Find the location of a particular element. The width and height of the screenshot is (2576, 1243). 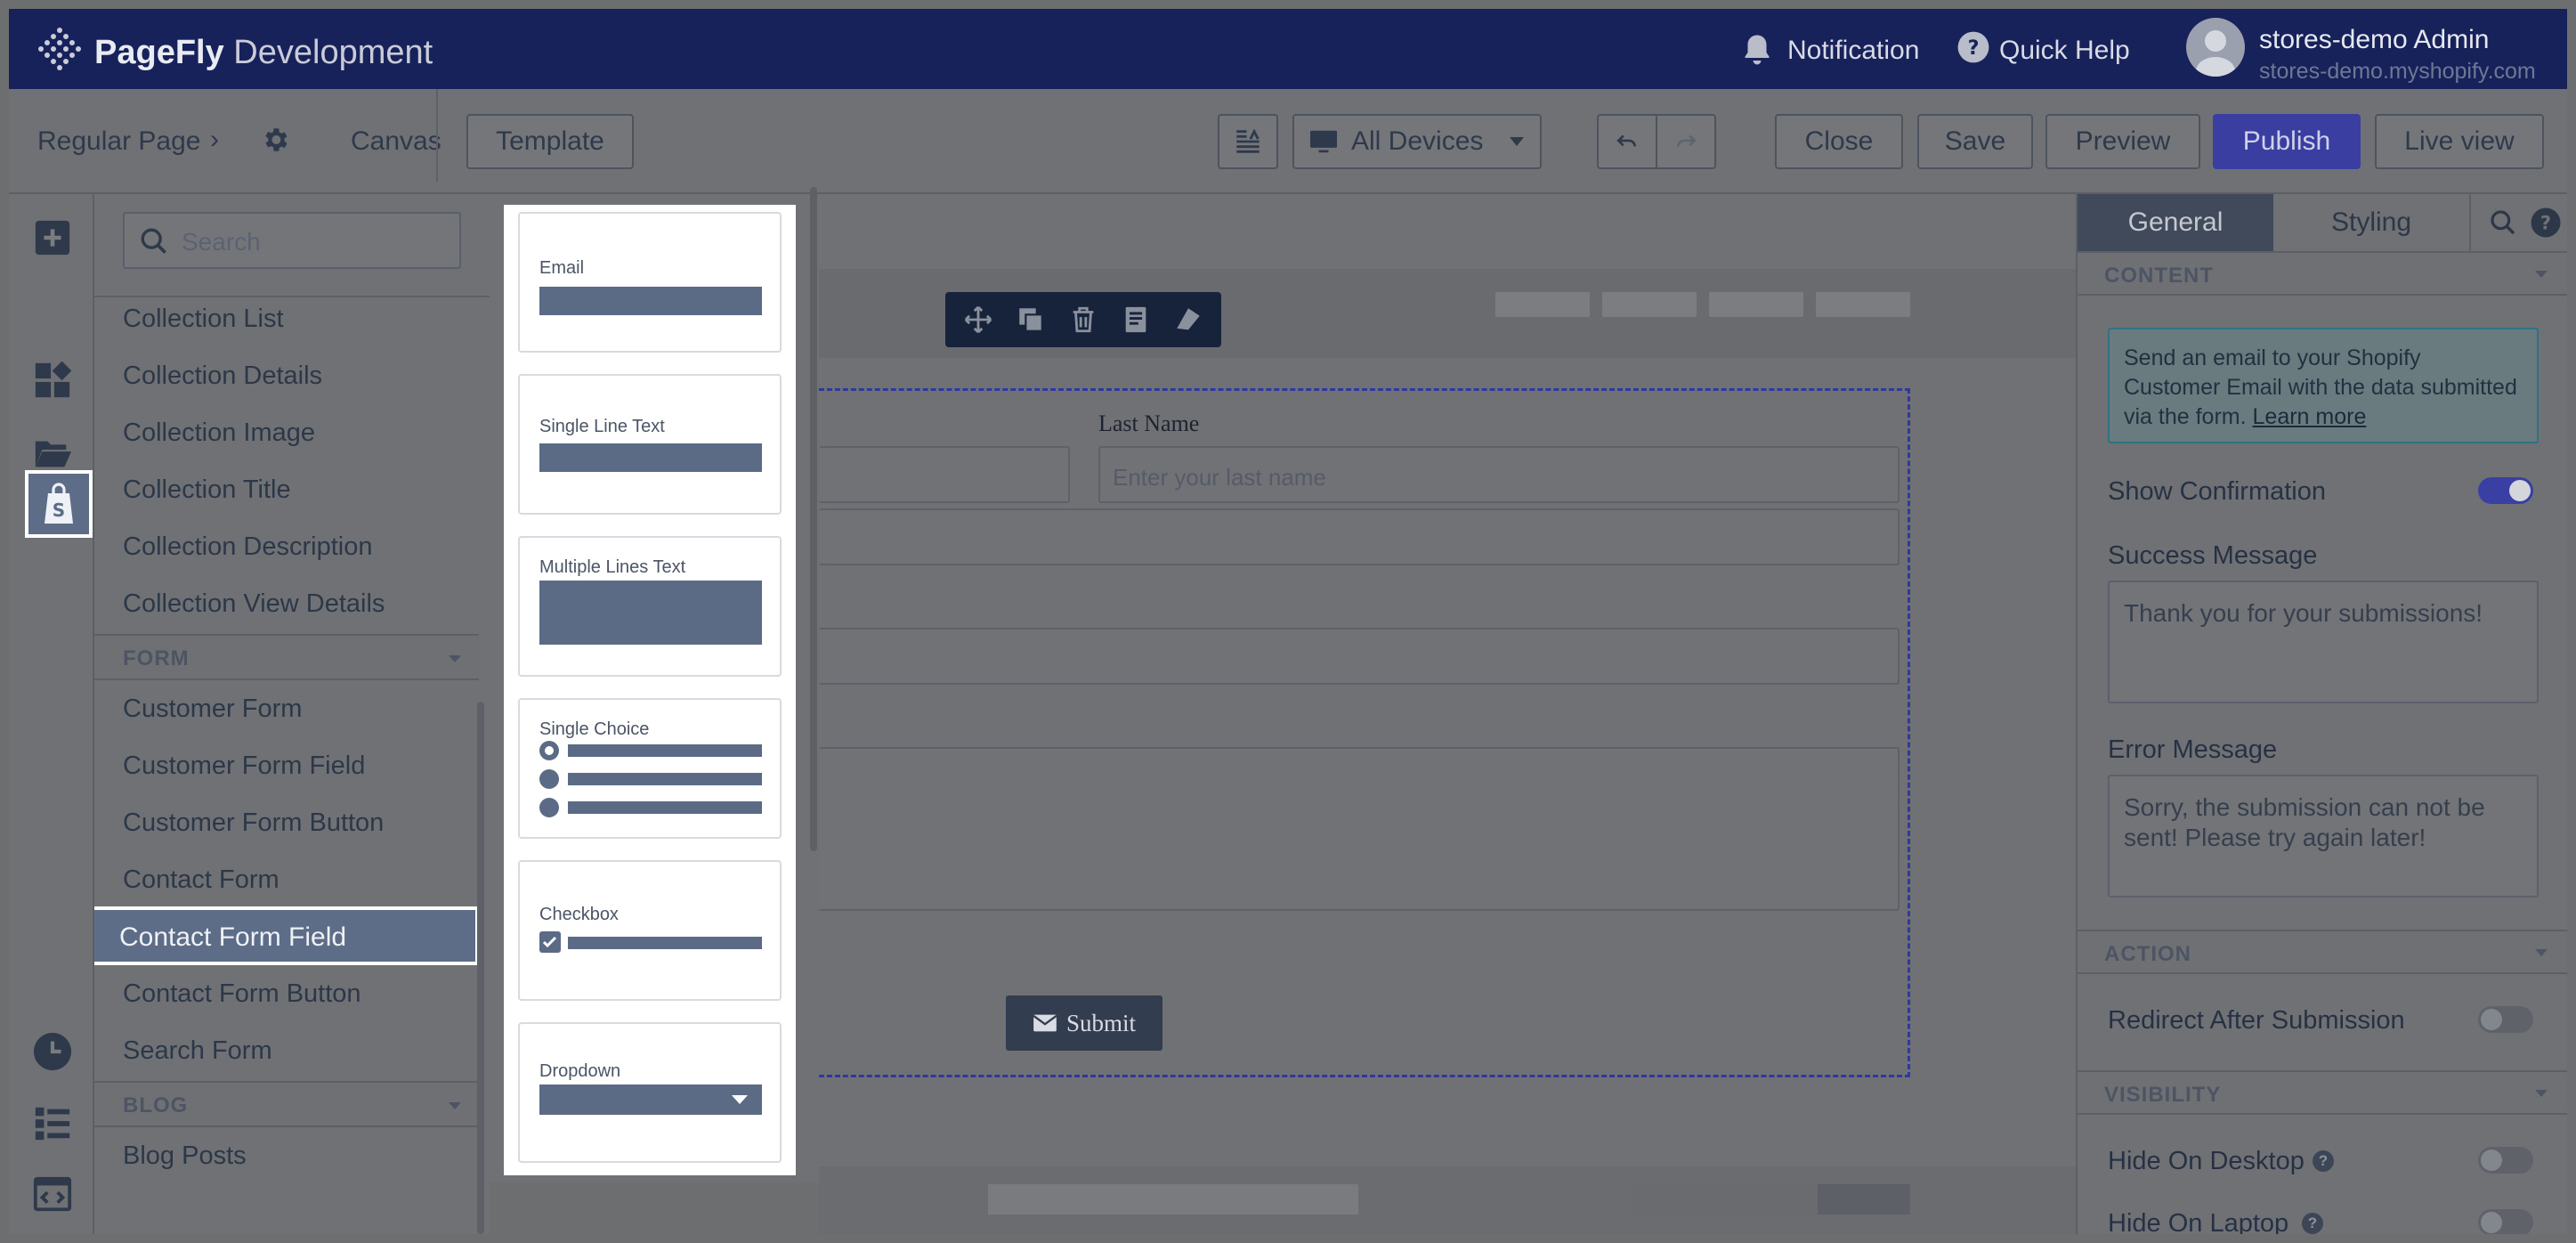

live-view-button: Live view is located at coordinates (2459, 141).